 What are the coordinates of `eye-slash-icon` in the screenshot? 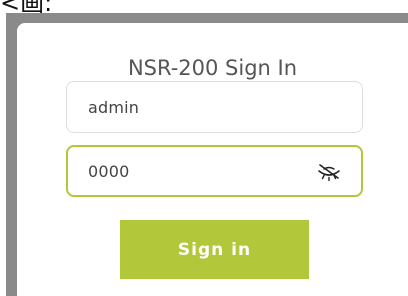 It's located at (329, 171).